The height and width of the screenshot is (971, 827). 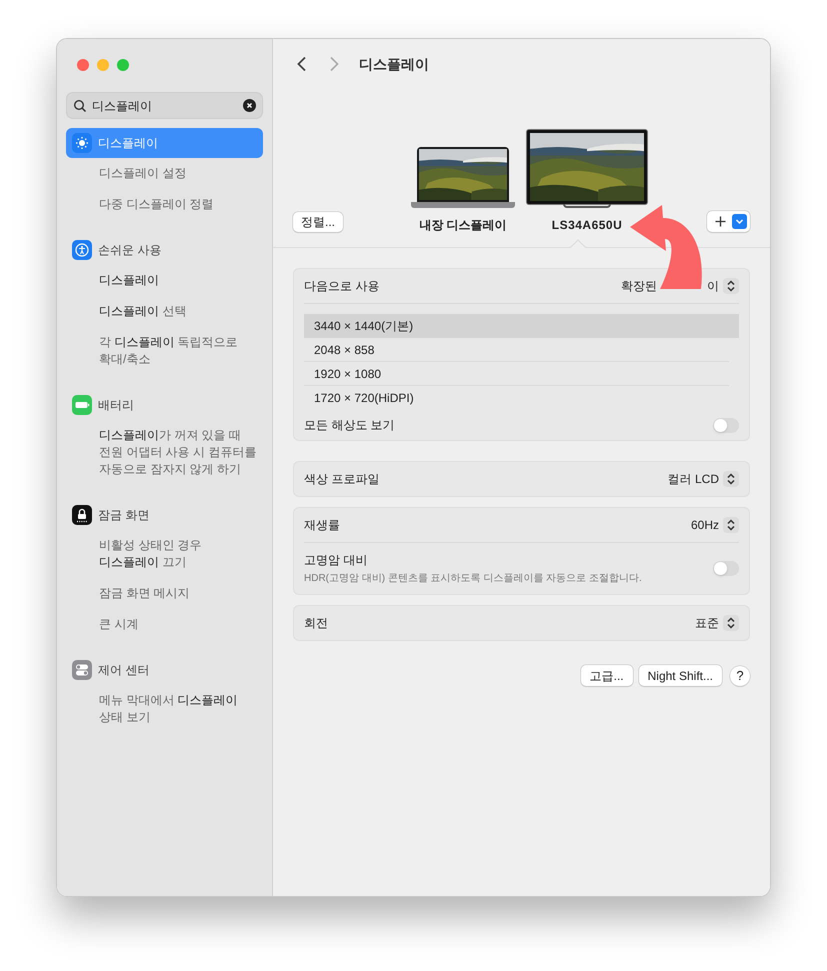 I want to click on battery-icon, so click(x=82, y=405).